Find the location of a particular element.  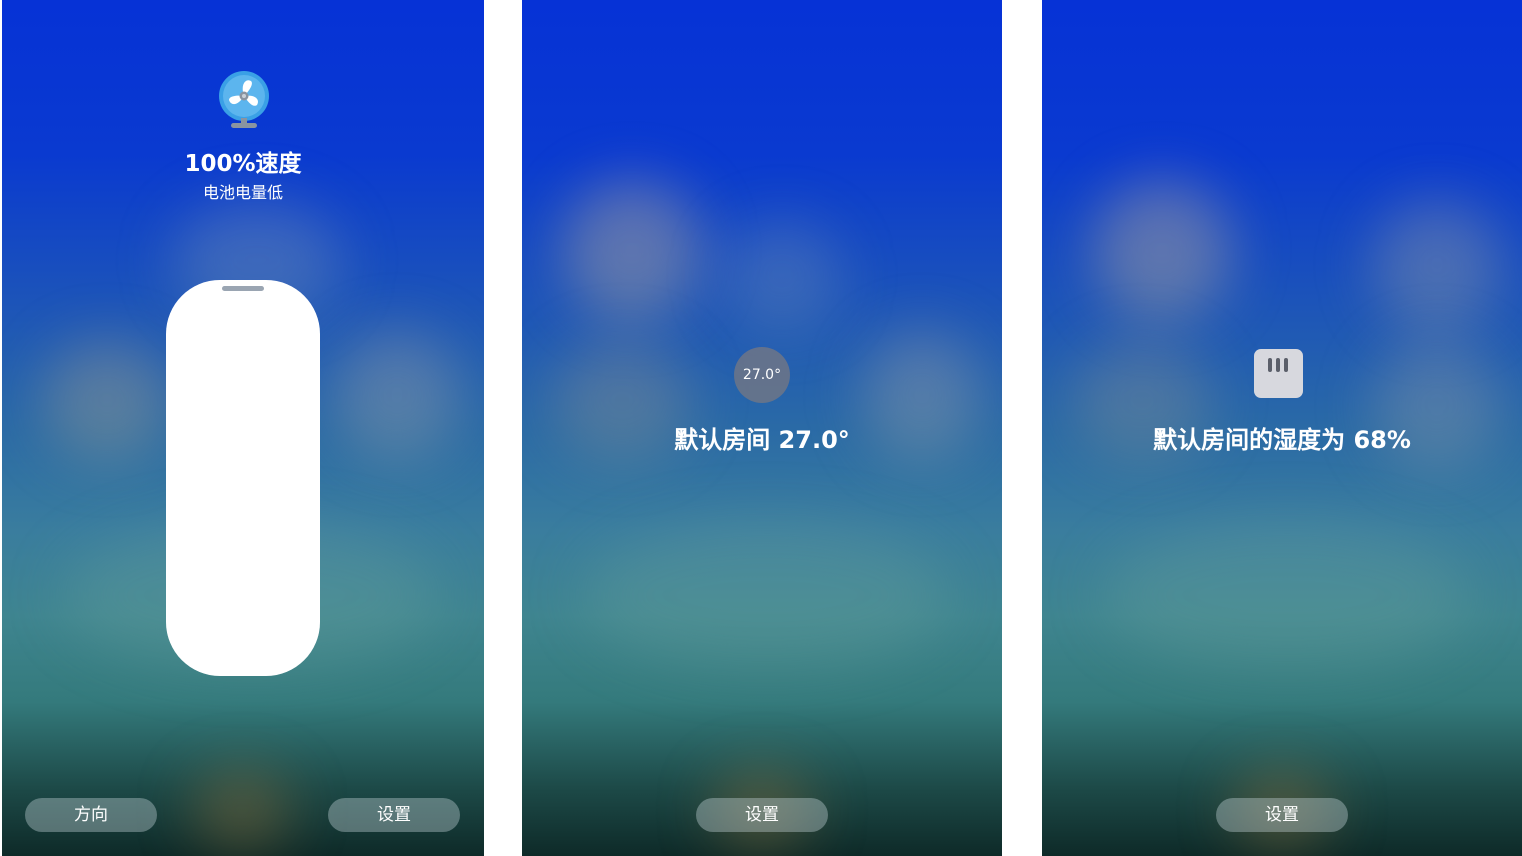

battery-status-label: 电池电量低 is located at coordinates (242, 192).